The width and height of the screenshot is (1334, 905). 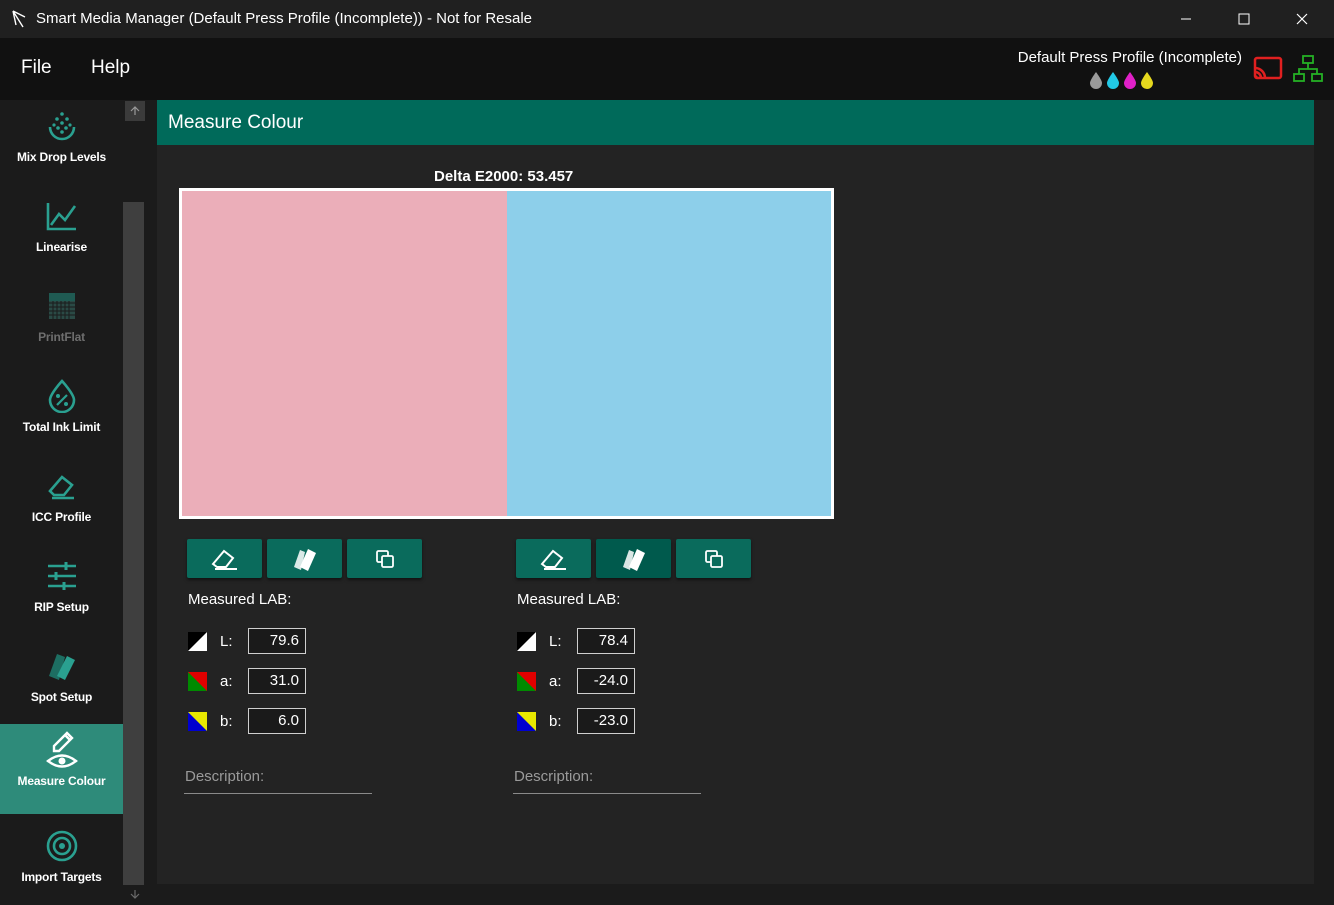 I want to click on chart-line-icon, so click(x=62, y=216).